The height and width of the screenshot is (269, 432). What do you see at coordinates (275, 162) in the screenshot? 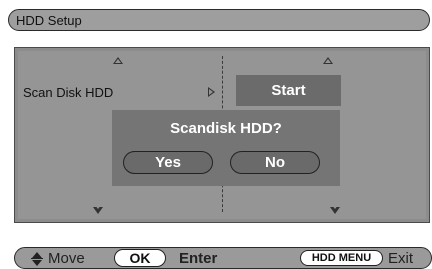
I see `no-button: No` at bounding box center [275, 162].